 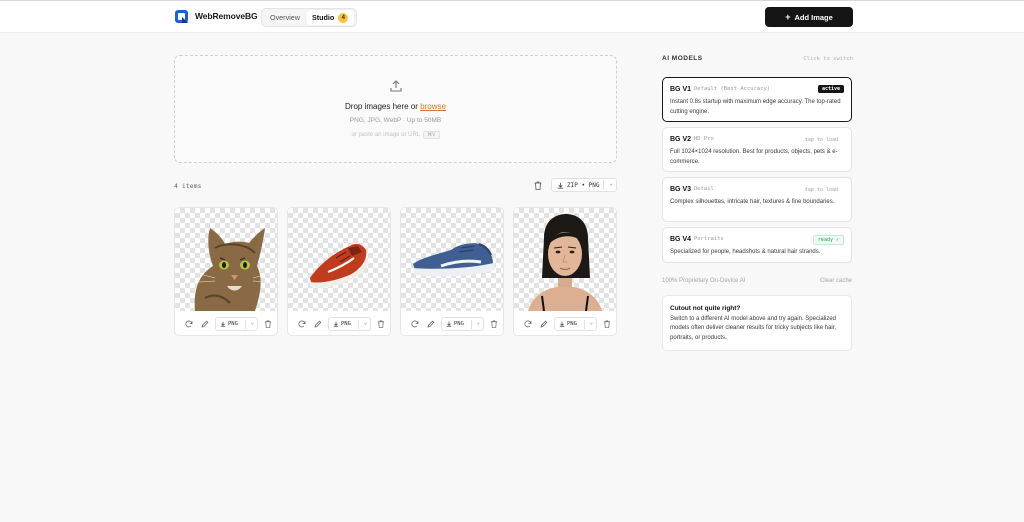 I want to click on add-image-label: Add Image, so click(x=813, y=17).